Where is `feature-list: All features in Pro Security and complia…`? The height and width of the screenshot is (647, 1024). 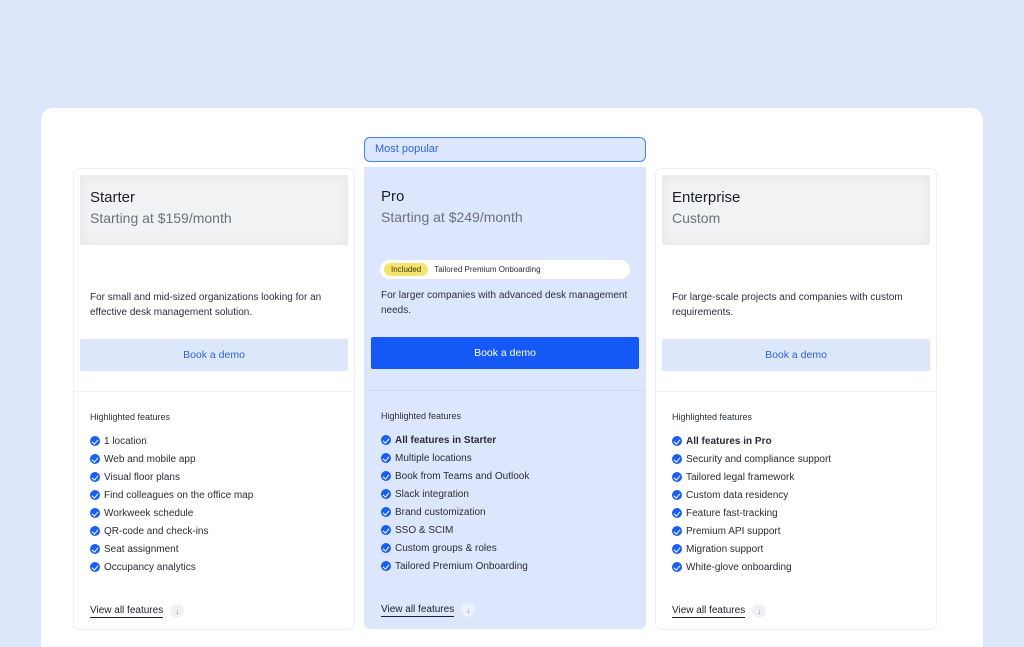
feature-list: All features in Pro Security and complia… is located at coordinates (799, 504).